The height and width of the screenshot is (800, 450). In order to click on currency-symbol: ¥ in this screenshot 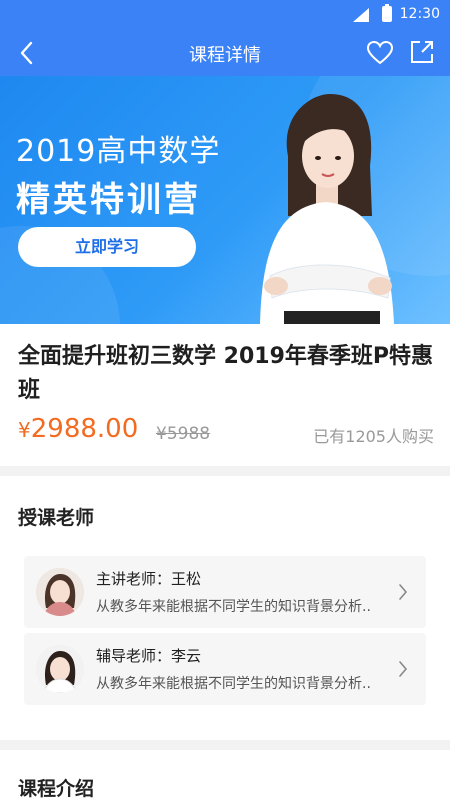, I will do `click(24, 430)`.